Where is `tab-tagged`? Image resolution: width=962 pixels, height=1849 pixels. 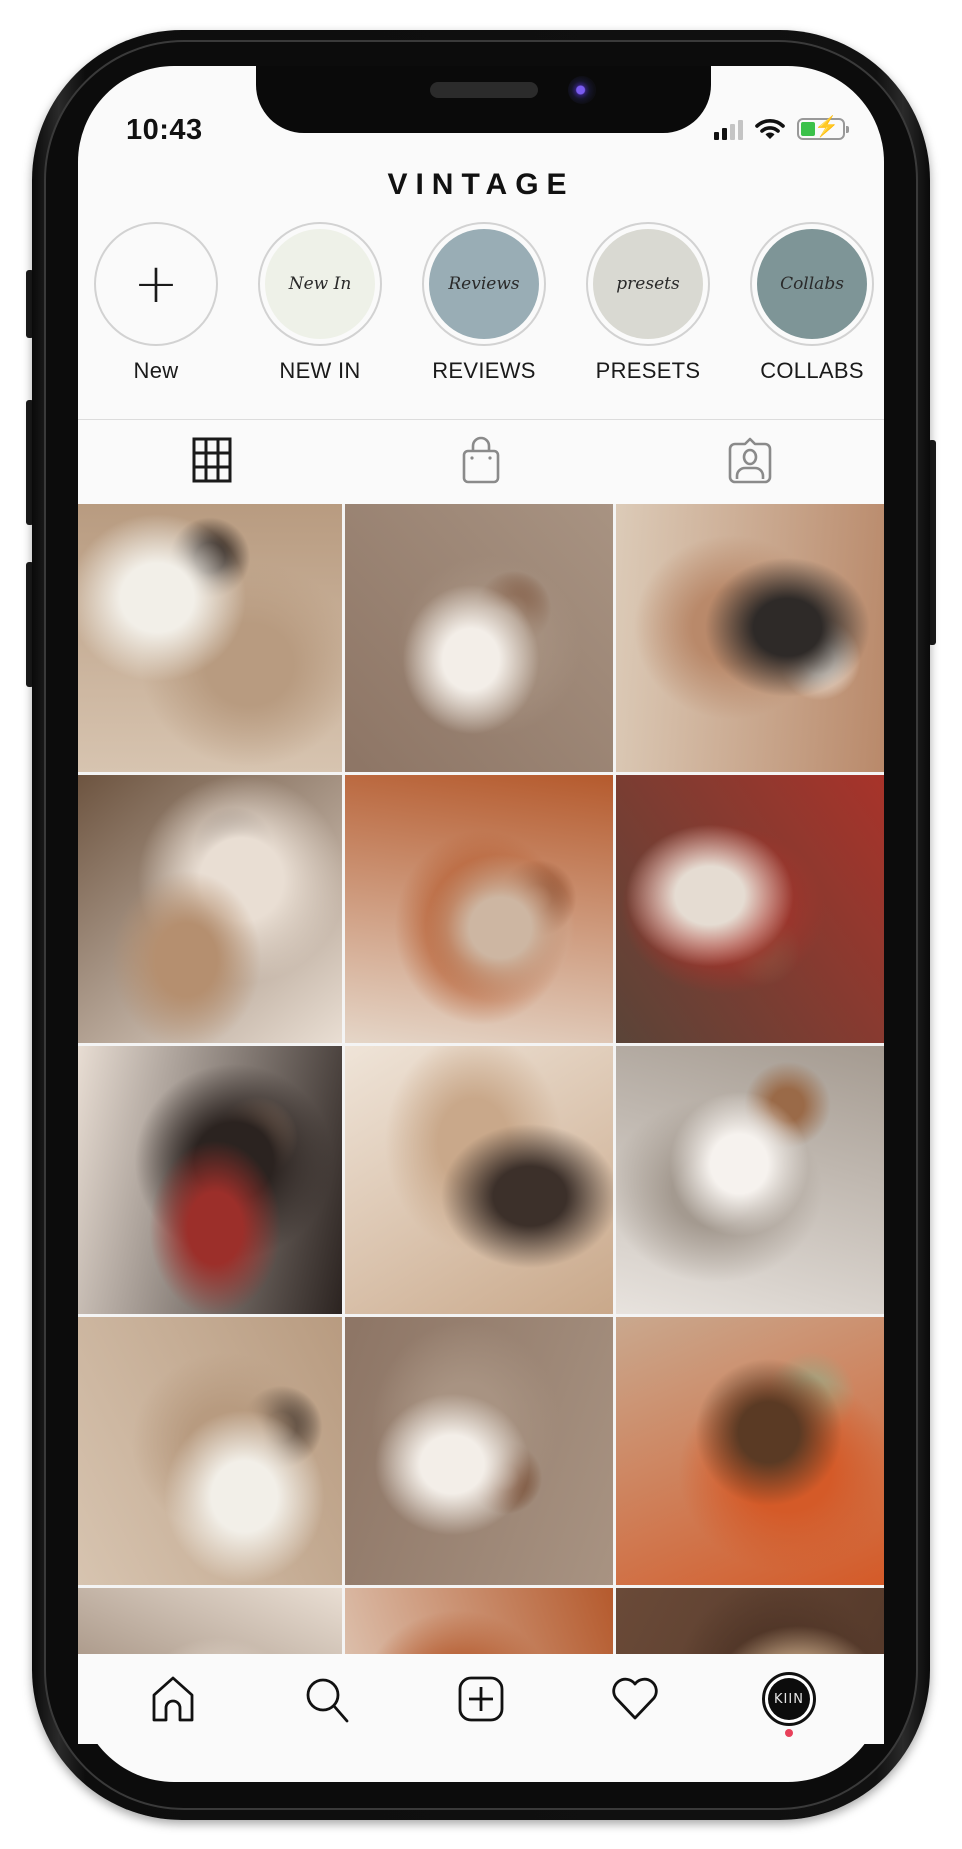
tab-tagged is located at coordinates (749, 460).